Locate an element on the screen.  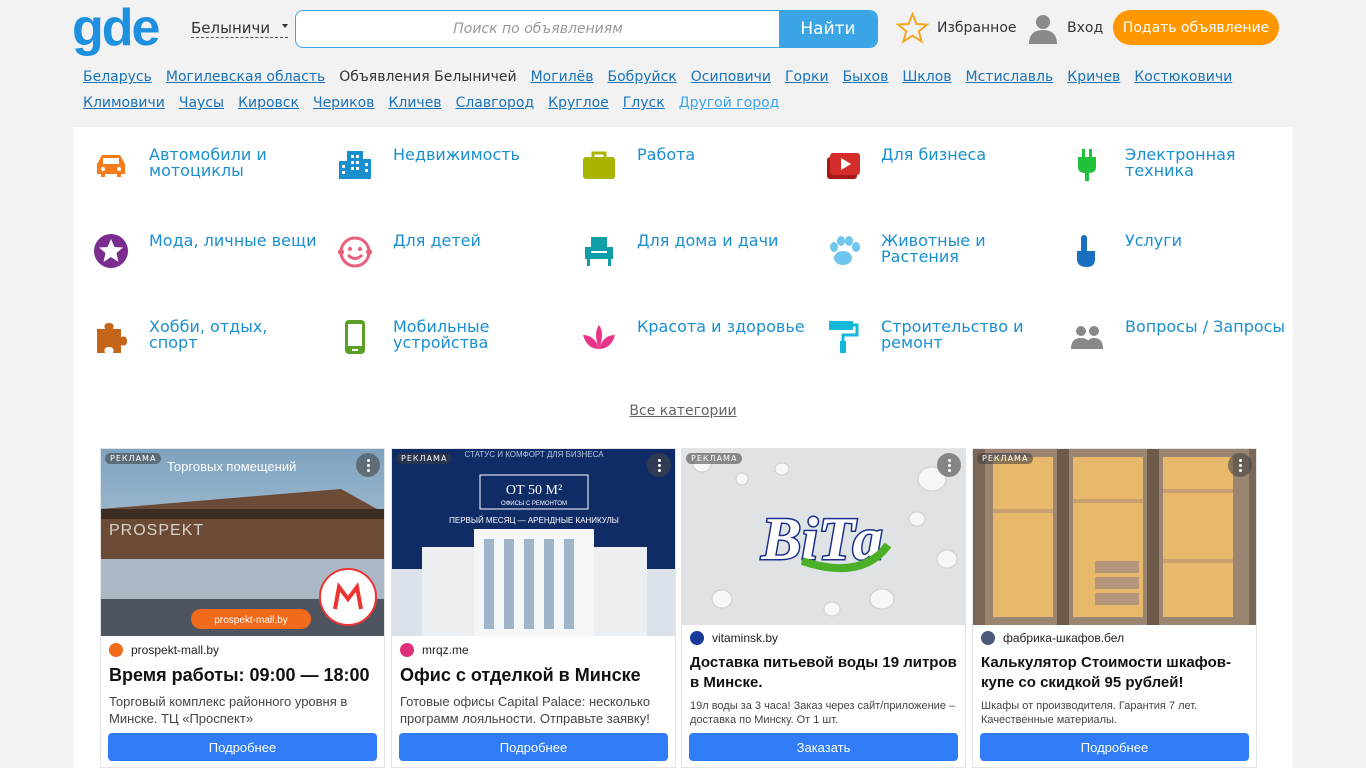
armchair-icon is located at coordinates (599, 251).